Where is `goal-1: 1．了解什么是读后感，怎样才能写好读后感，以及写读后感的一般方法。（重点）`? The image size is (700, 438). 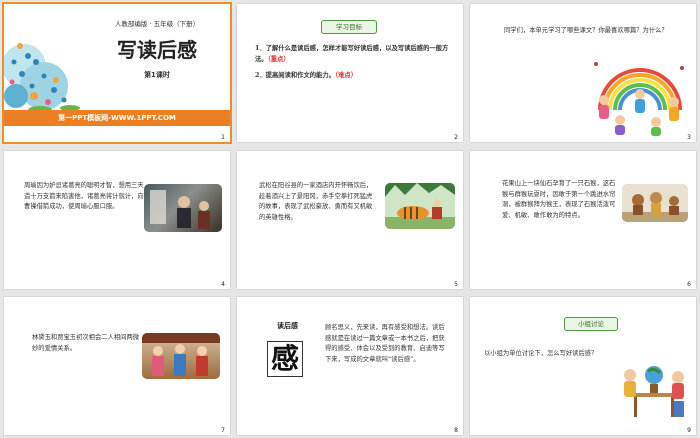 goal-1: 1．了解什么是读后感，怎样才能写好读后感，以及写读后感的一般方法。（重点） is located at coordinates (353, 54).